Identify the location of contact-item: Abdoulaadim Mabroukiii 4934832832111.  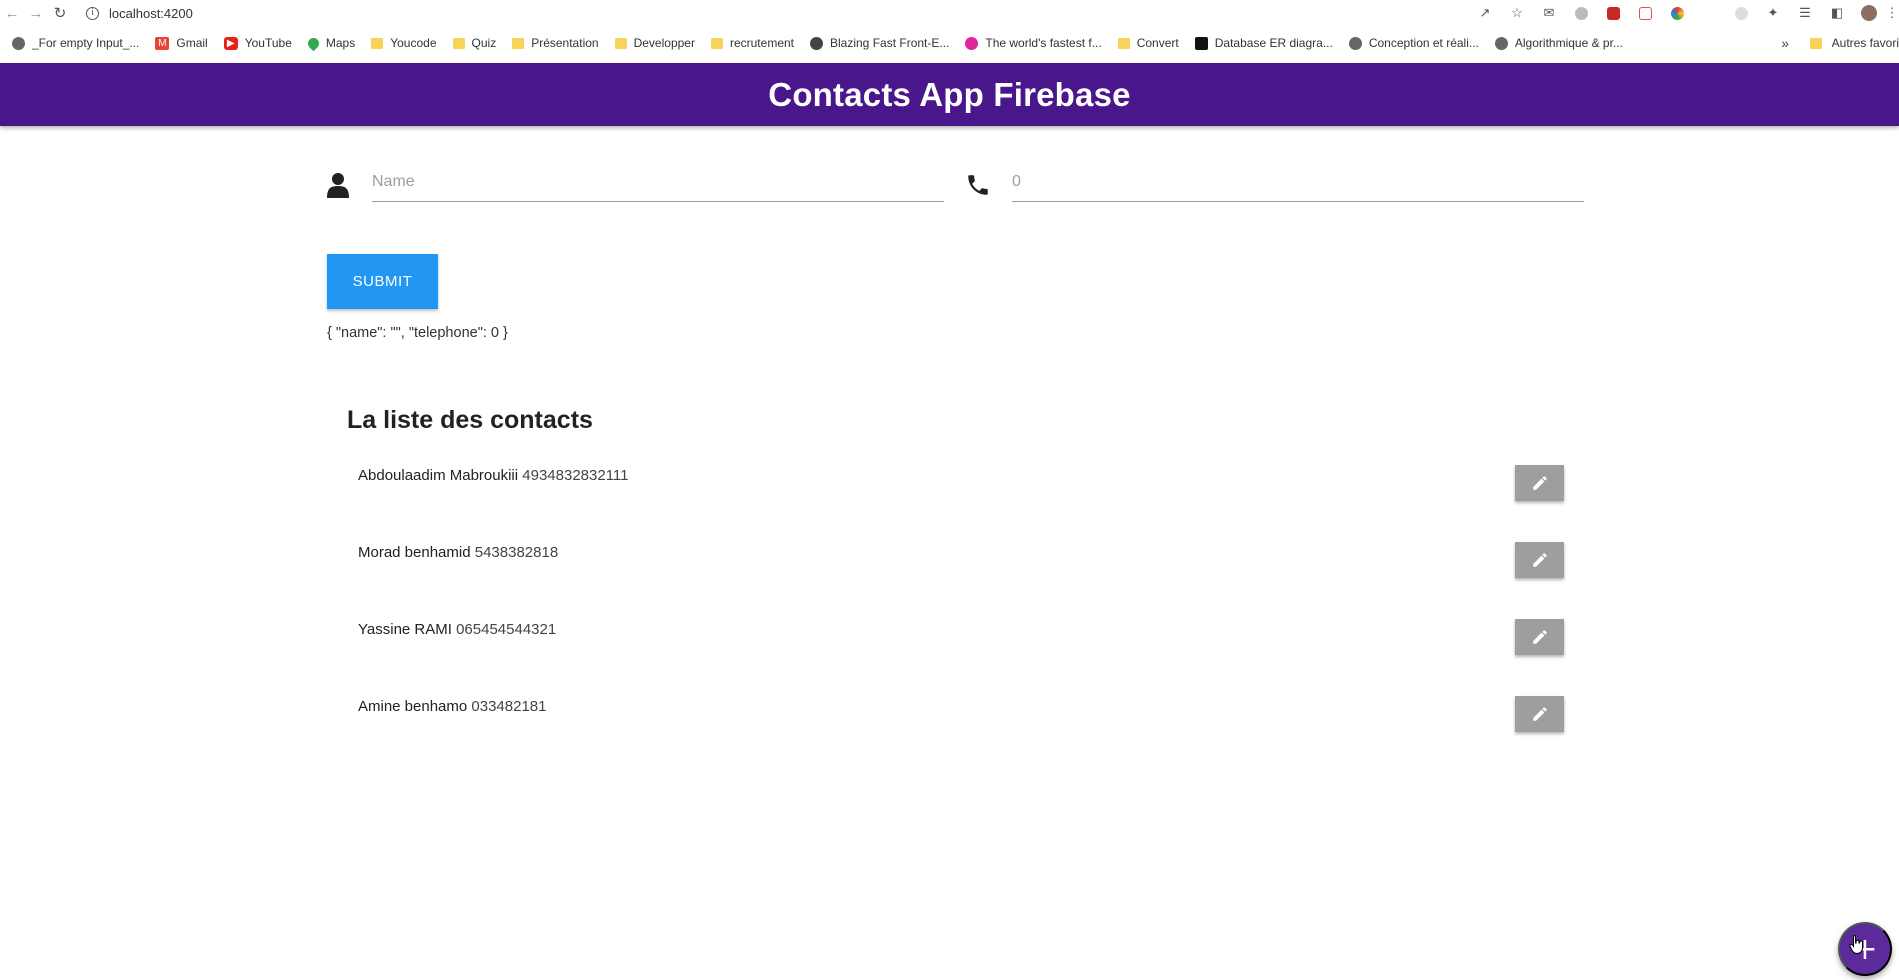
(961, 485).